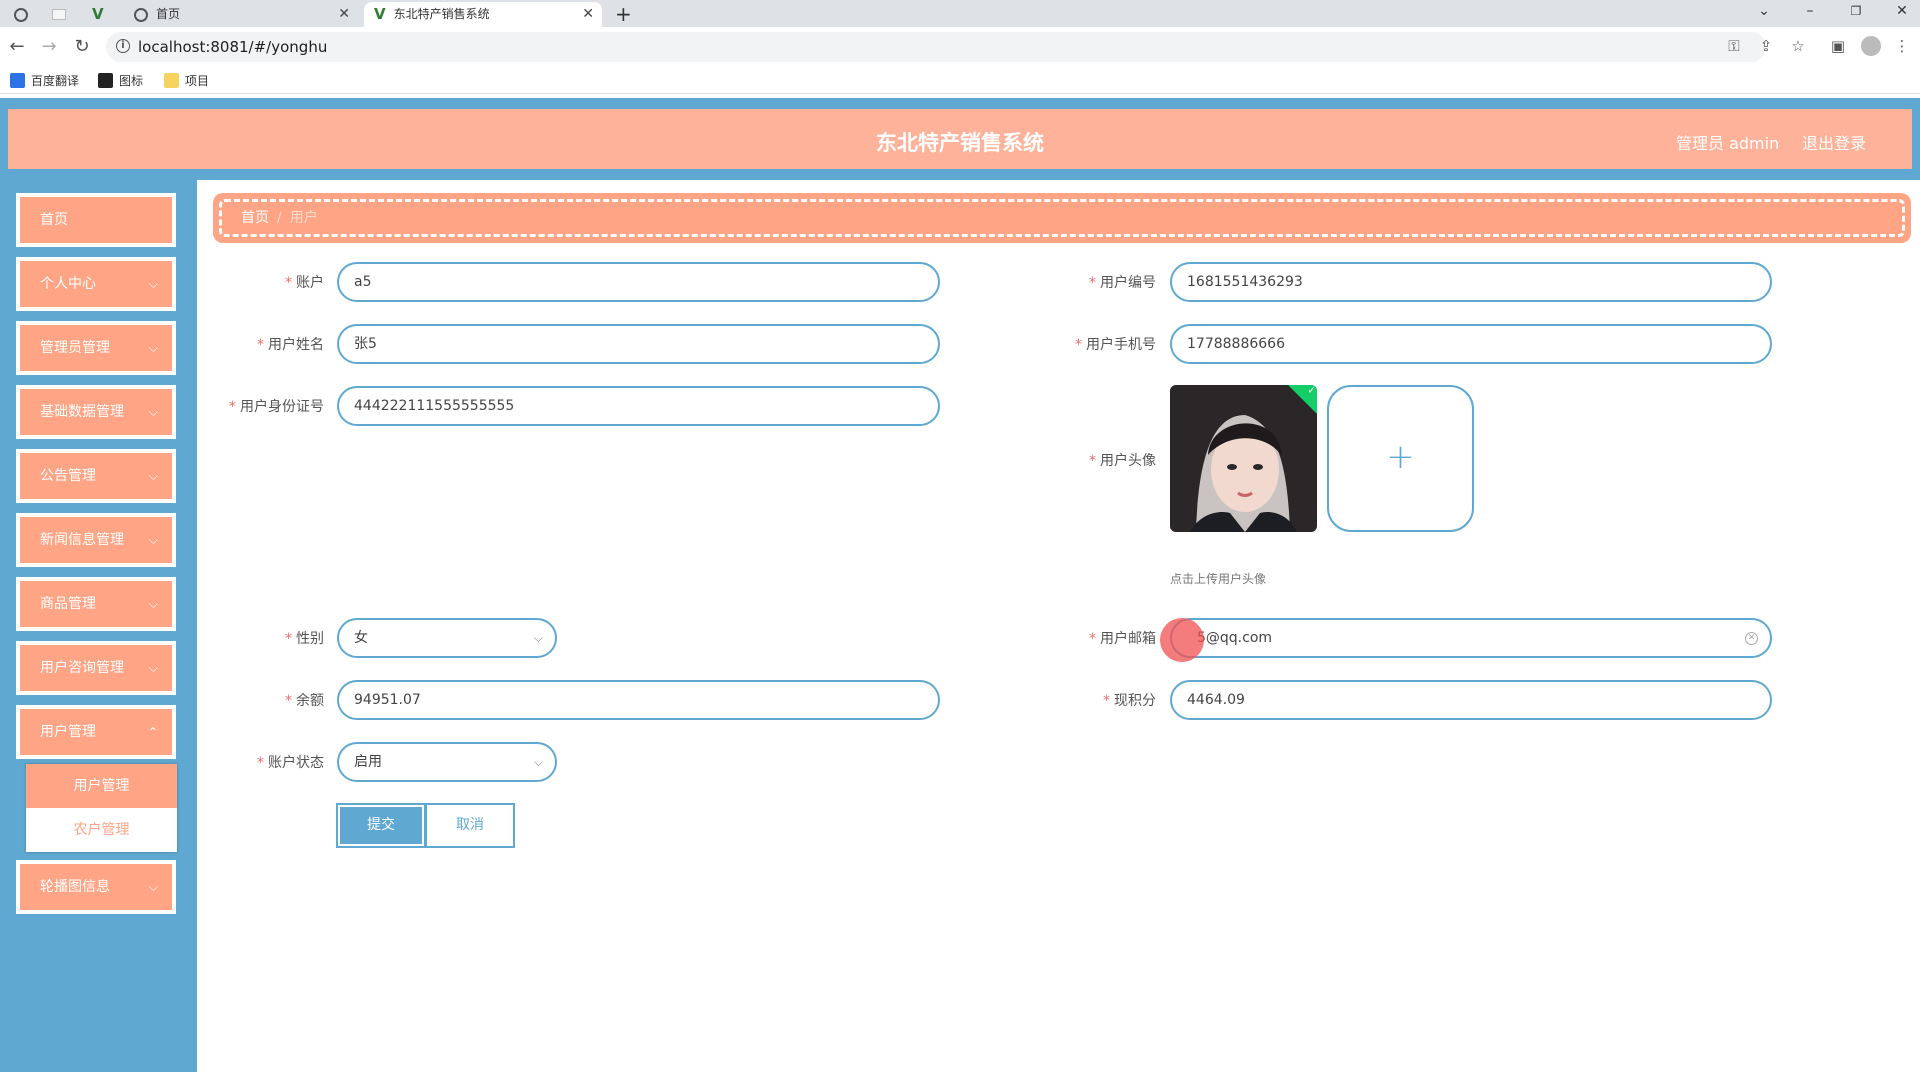 The height and width of the screenshot is (1072, 1920). What do you see at coordinates (1751, 638) in the screenshot?
I see `clear-icon: ✕` at bounding box center [1751, 638].